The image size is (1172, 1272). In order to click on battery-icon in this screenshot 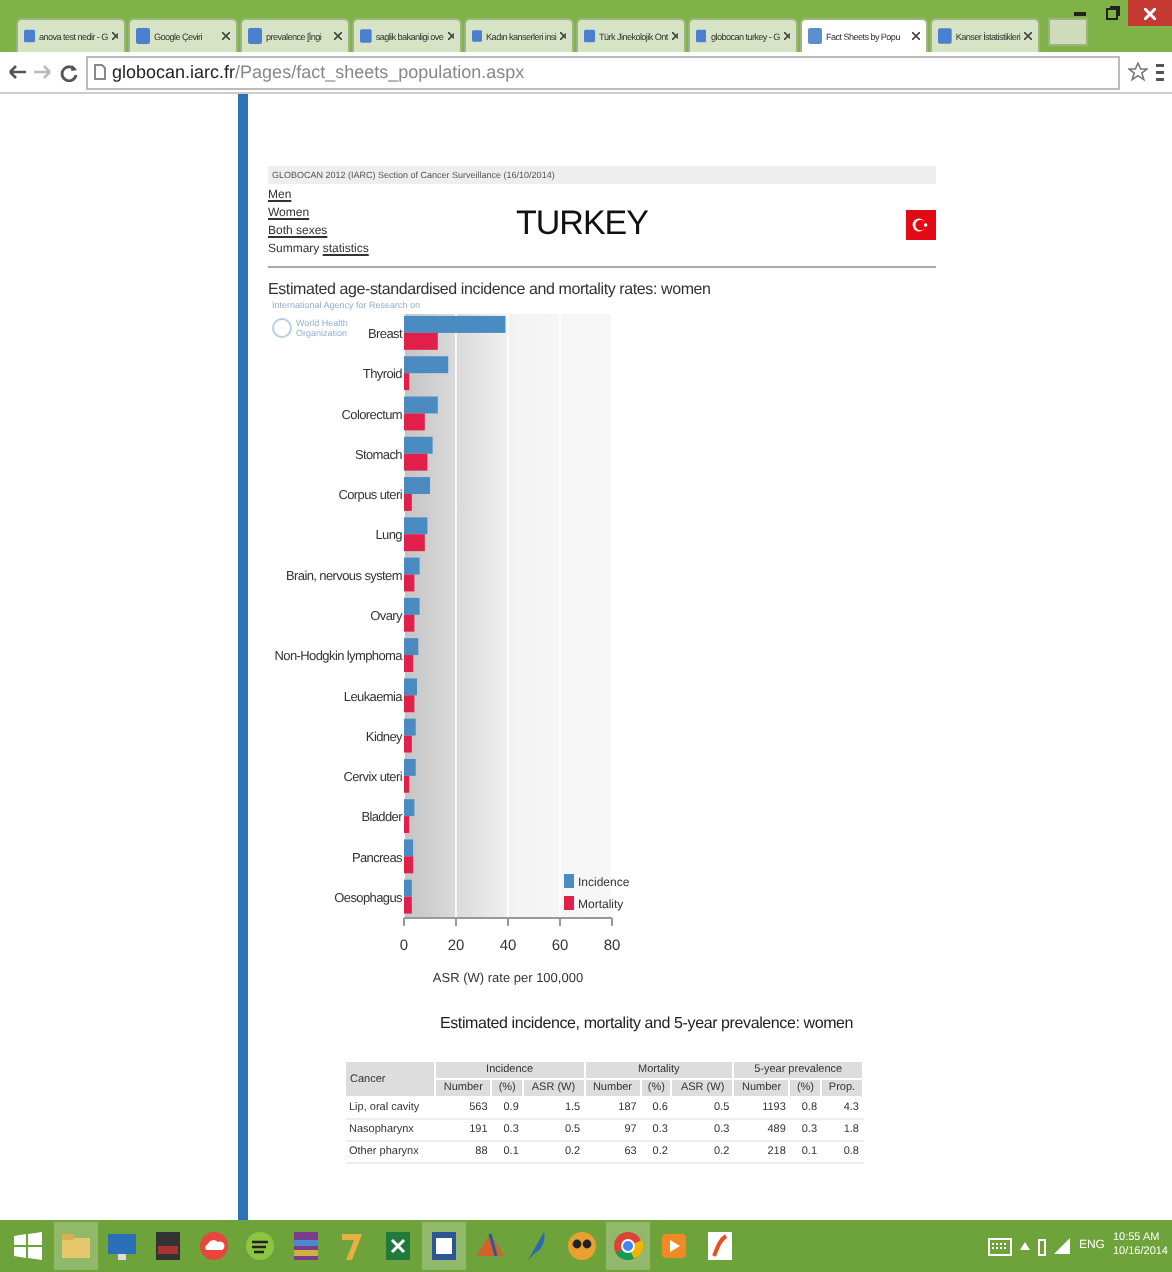, I will do `click(1042, 1246)`.